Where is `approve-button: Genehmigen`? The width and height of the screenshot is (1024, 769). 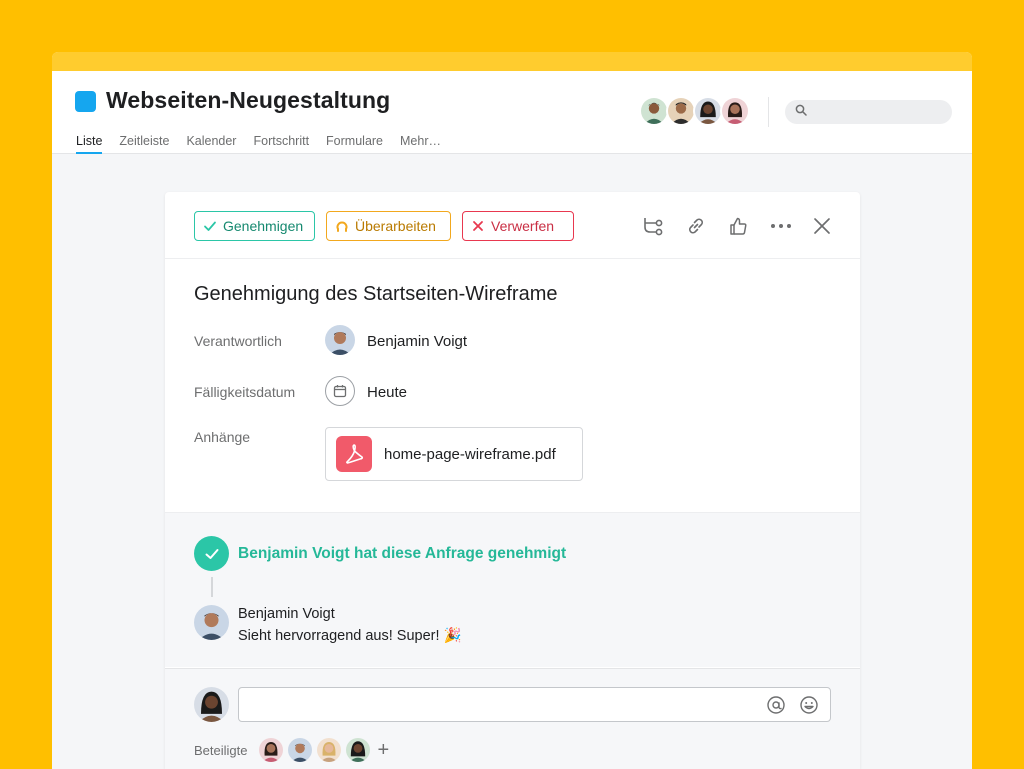 approve-button: Genehmigen is located at coordinates (254, 226).